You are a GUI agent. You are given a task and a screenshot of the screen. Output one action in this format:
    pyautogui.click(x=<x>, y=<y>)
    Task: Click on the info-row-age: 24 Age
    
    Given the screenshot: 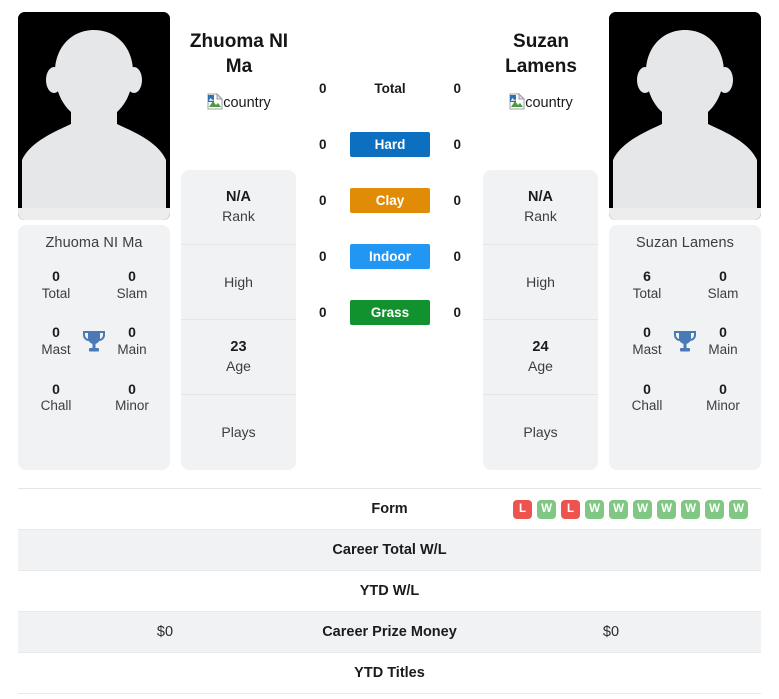 What is the action you would take?
    pyautogui.click(x=540, y=357)
    